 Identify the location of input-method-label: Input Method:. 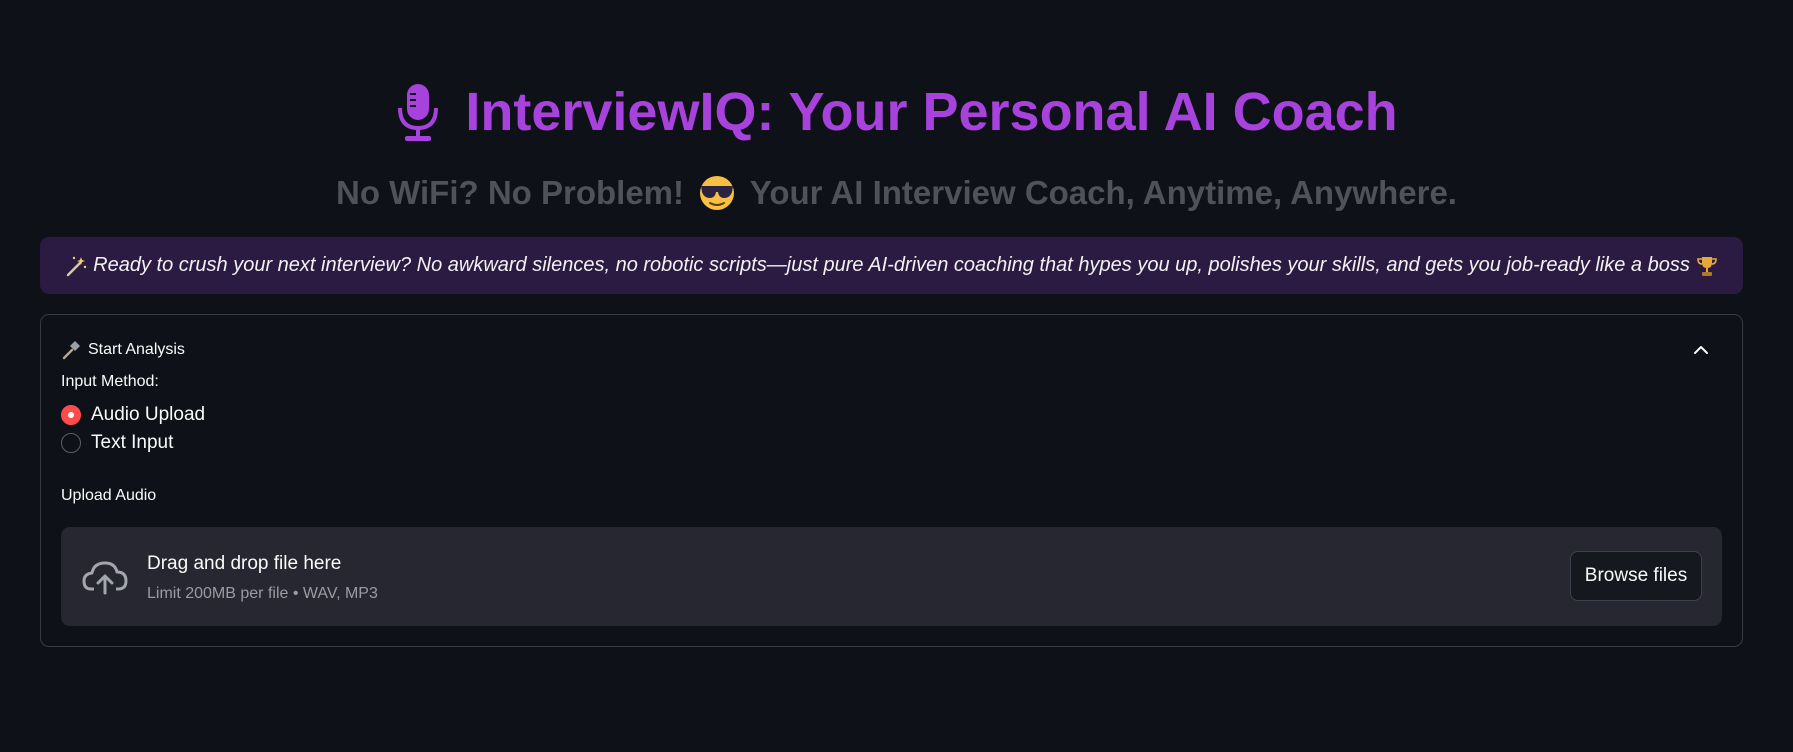
(110, 381).